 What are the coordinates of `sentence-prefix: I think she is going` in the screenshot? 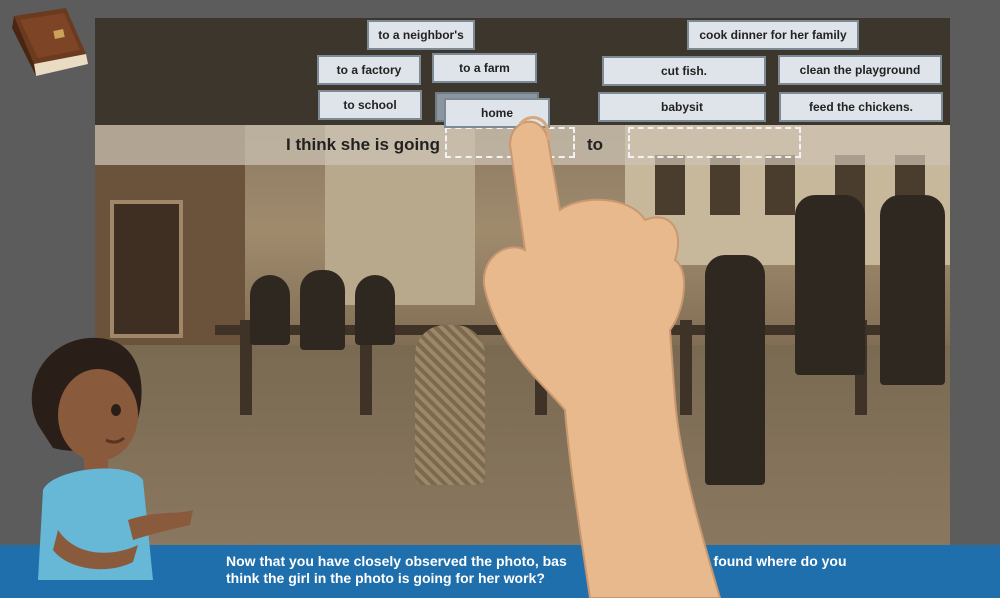 It's located at (363, 144).